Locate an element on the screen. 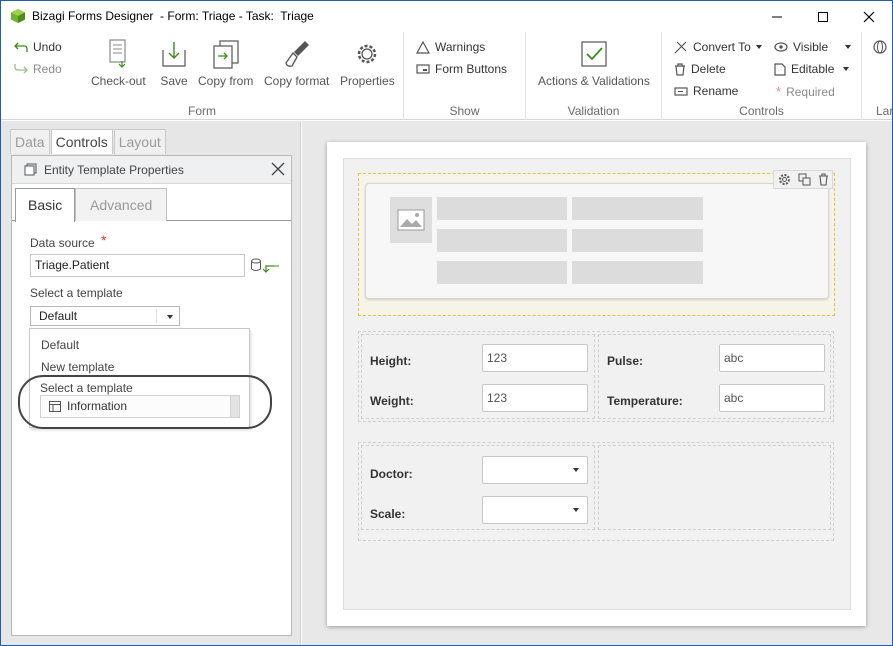 Image resolution: width=893 pixels, height=646 pixels. properties-label: Properties is located at coordinates (367, 81).